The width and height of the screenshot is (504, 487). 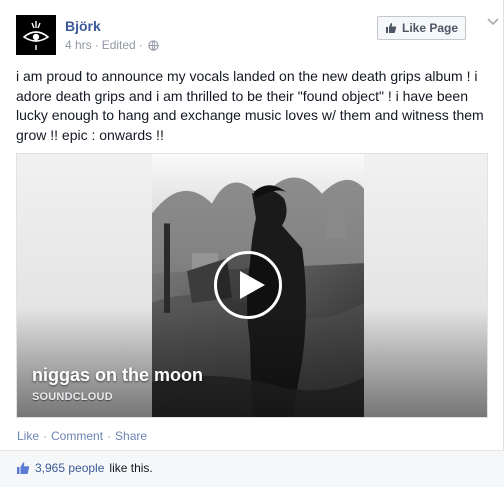 I want to click on like-page-button: Like Page, so click(x=421, y=28).